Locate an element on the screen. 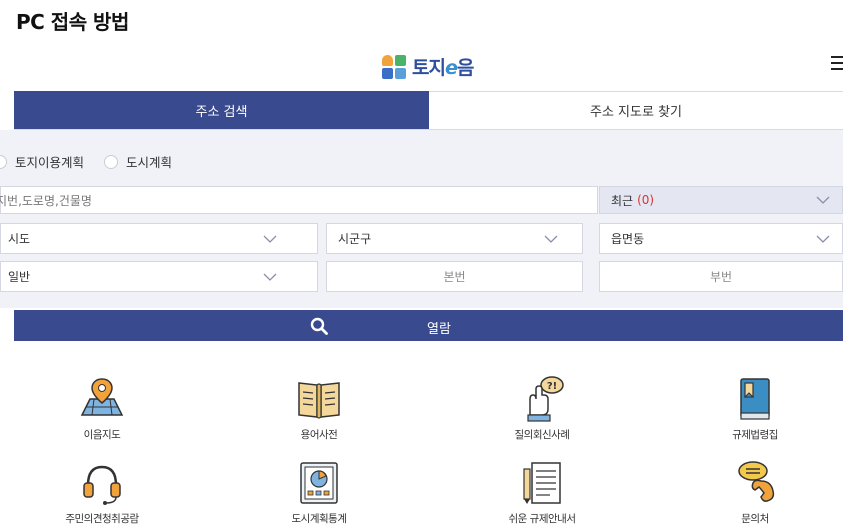  document-icon is located at coordinates (542, 483).